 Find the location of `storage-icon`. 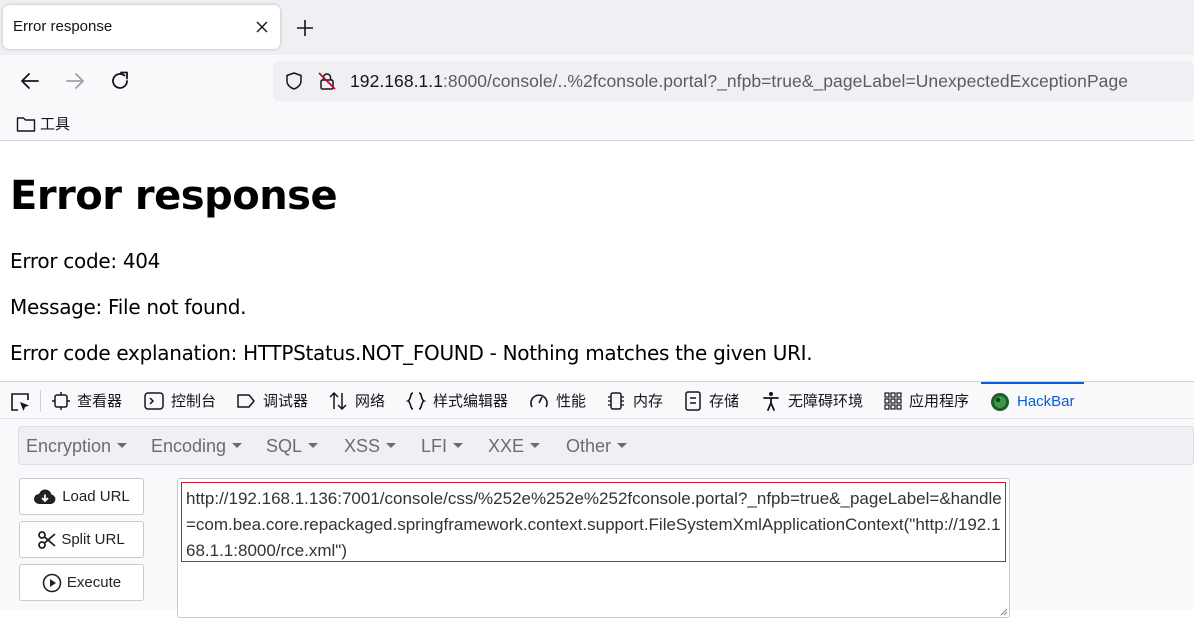

storage-icon is located at coordinates (693, 400).